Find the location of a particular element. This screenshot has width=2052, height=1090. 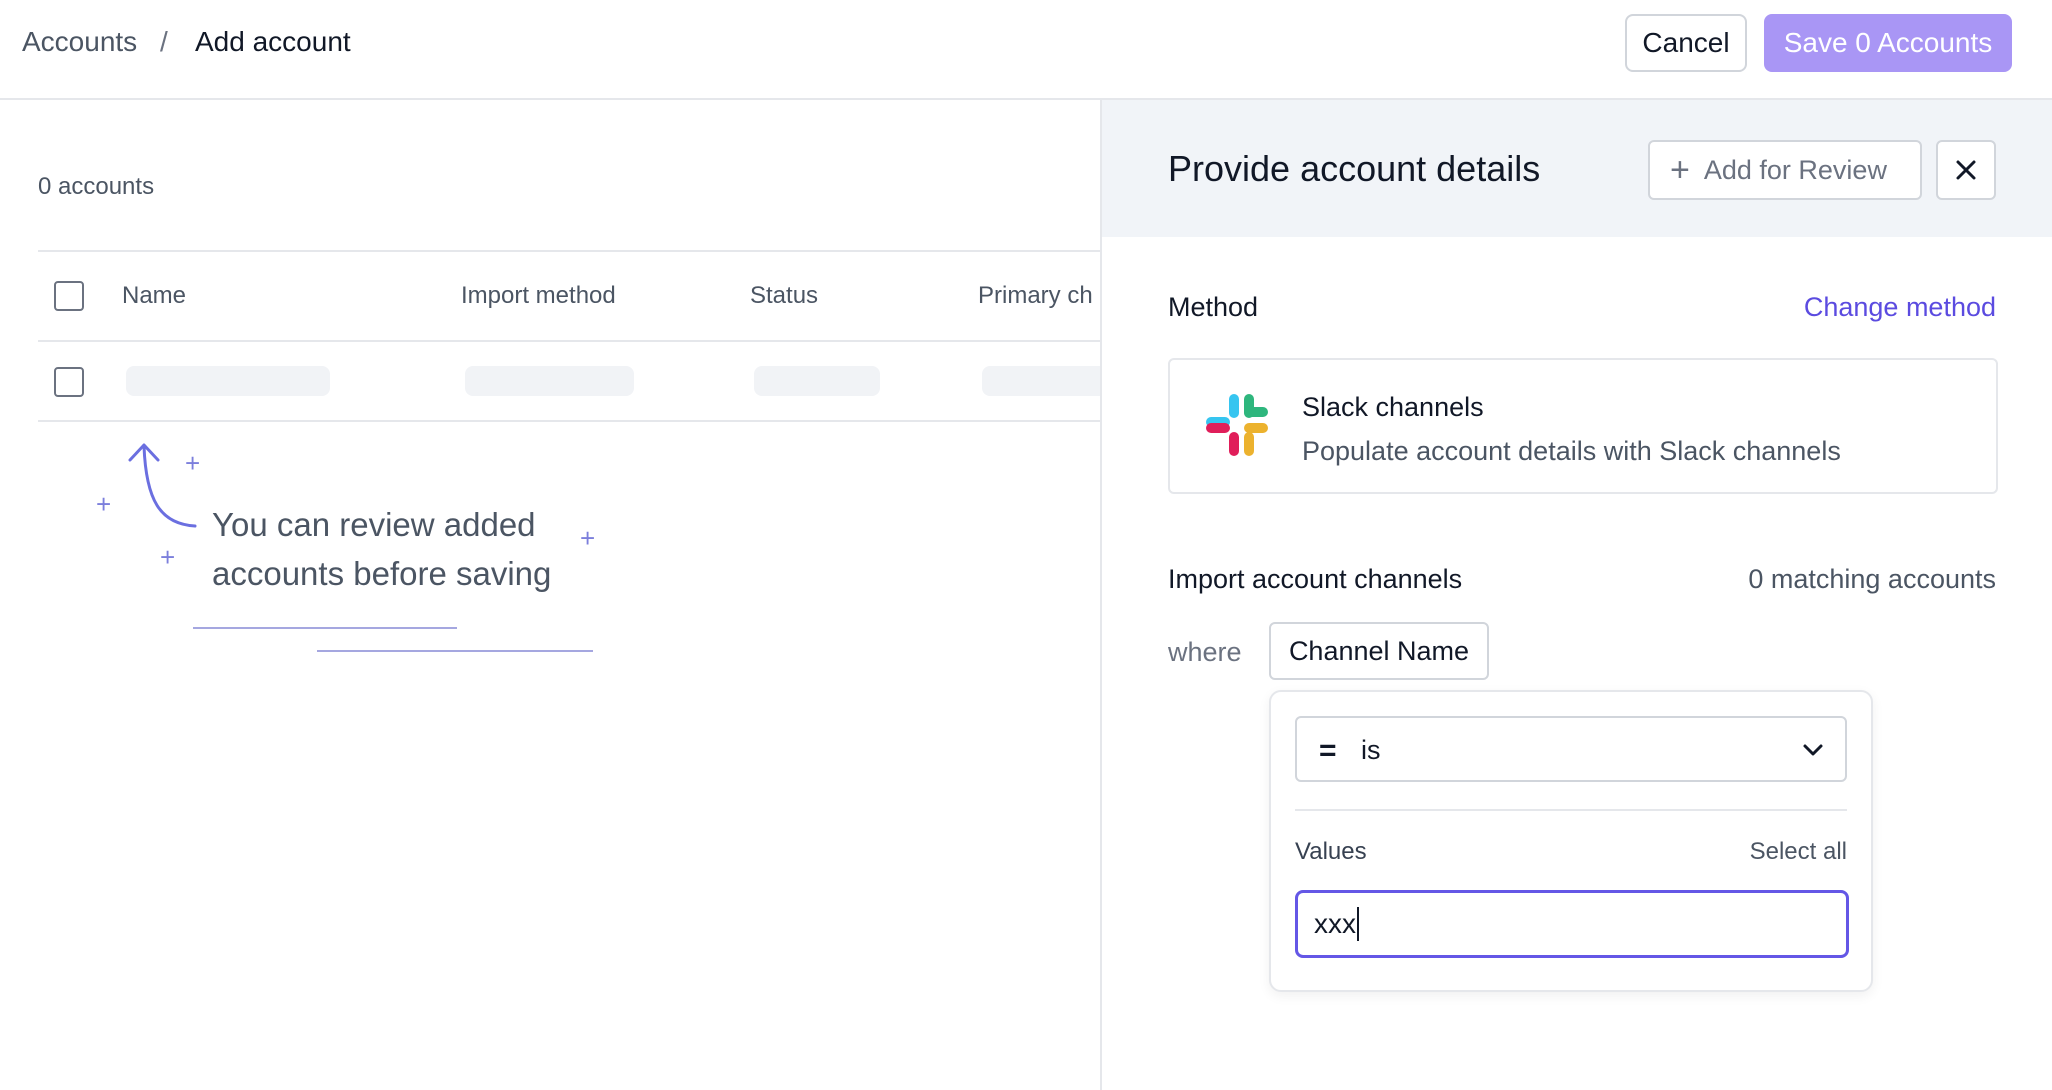

change-method-link: Change method is located at coordinates (1900, 307).